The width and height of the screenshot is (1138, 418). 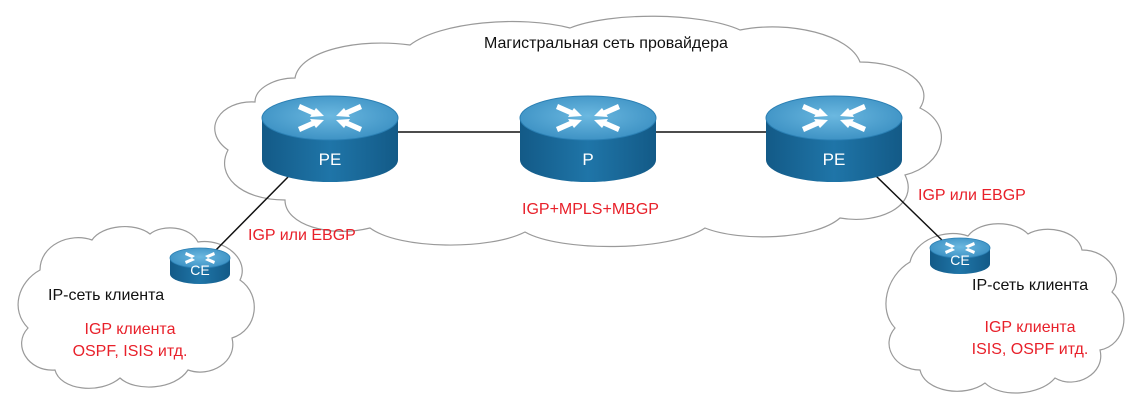 I want to click on customer-left-igp-line1: IGP клиента, so click(x=130, y=329).